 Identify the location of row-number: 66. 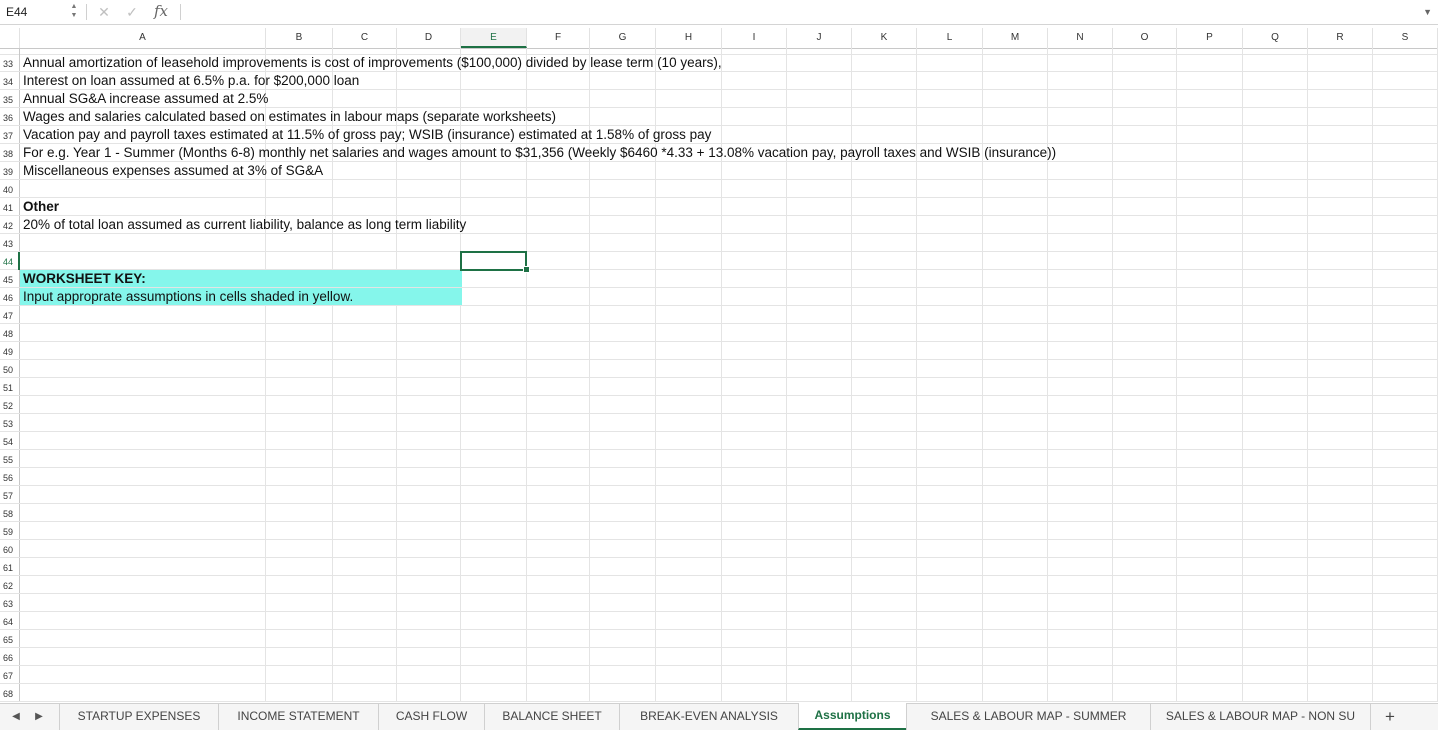
(10, 657).